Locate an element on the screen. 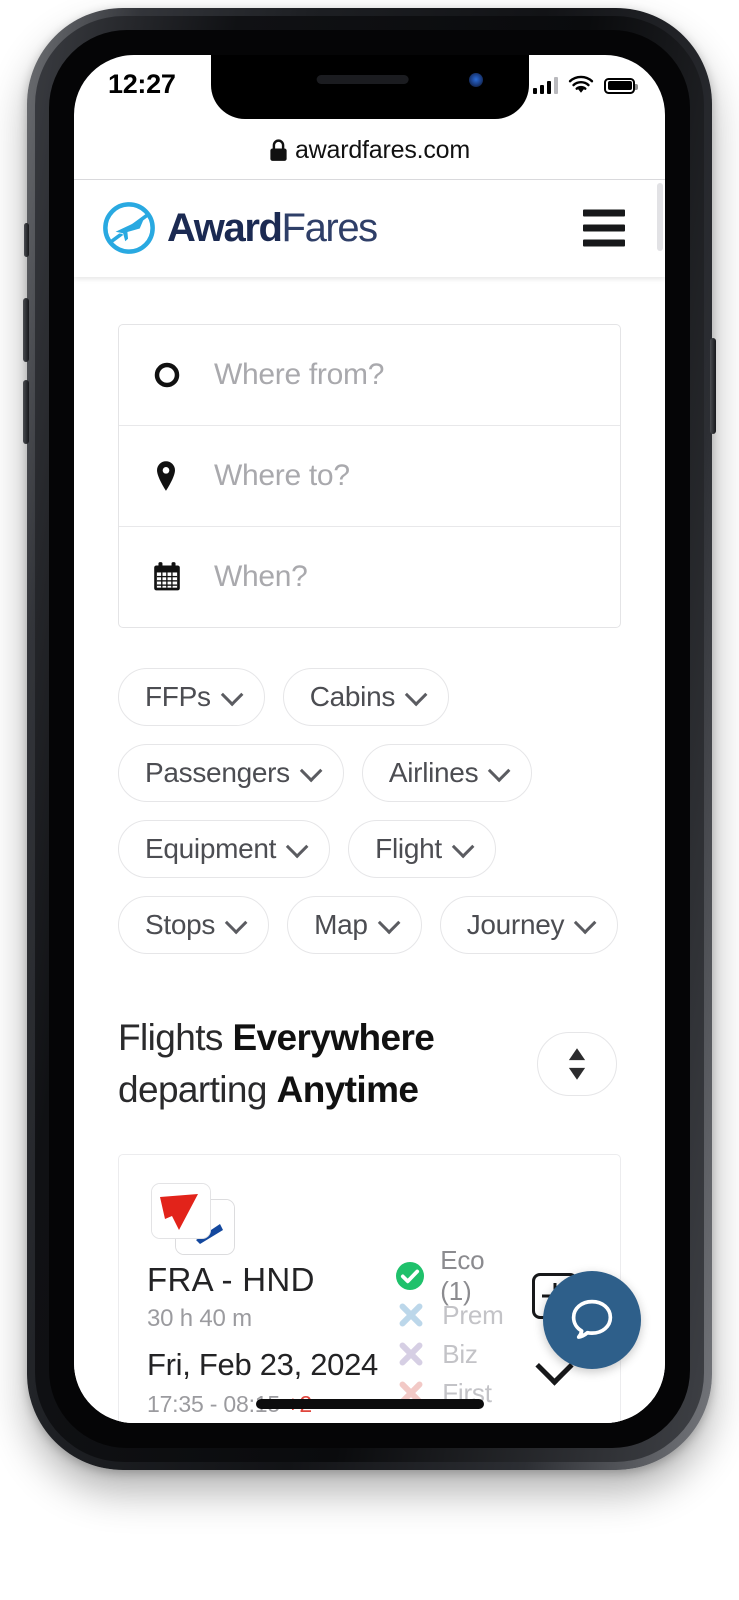 The width and height of the screenshot is (739, 1600). awardfares-plane-logo-icon is located at coordinates (129, 228).